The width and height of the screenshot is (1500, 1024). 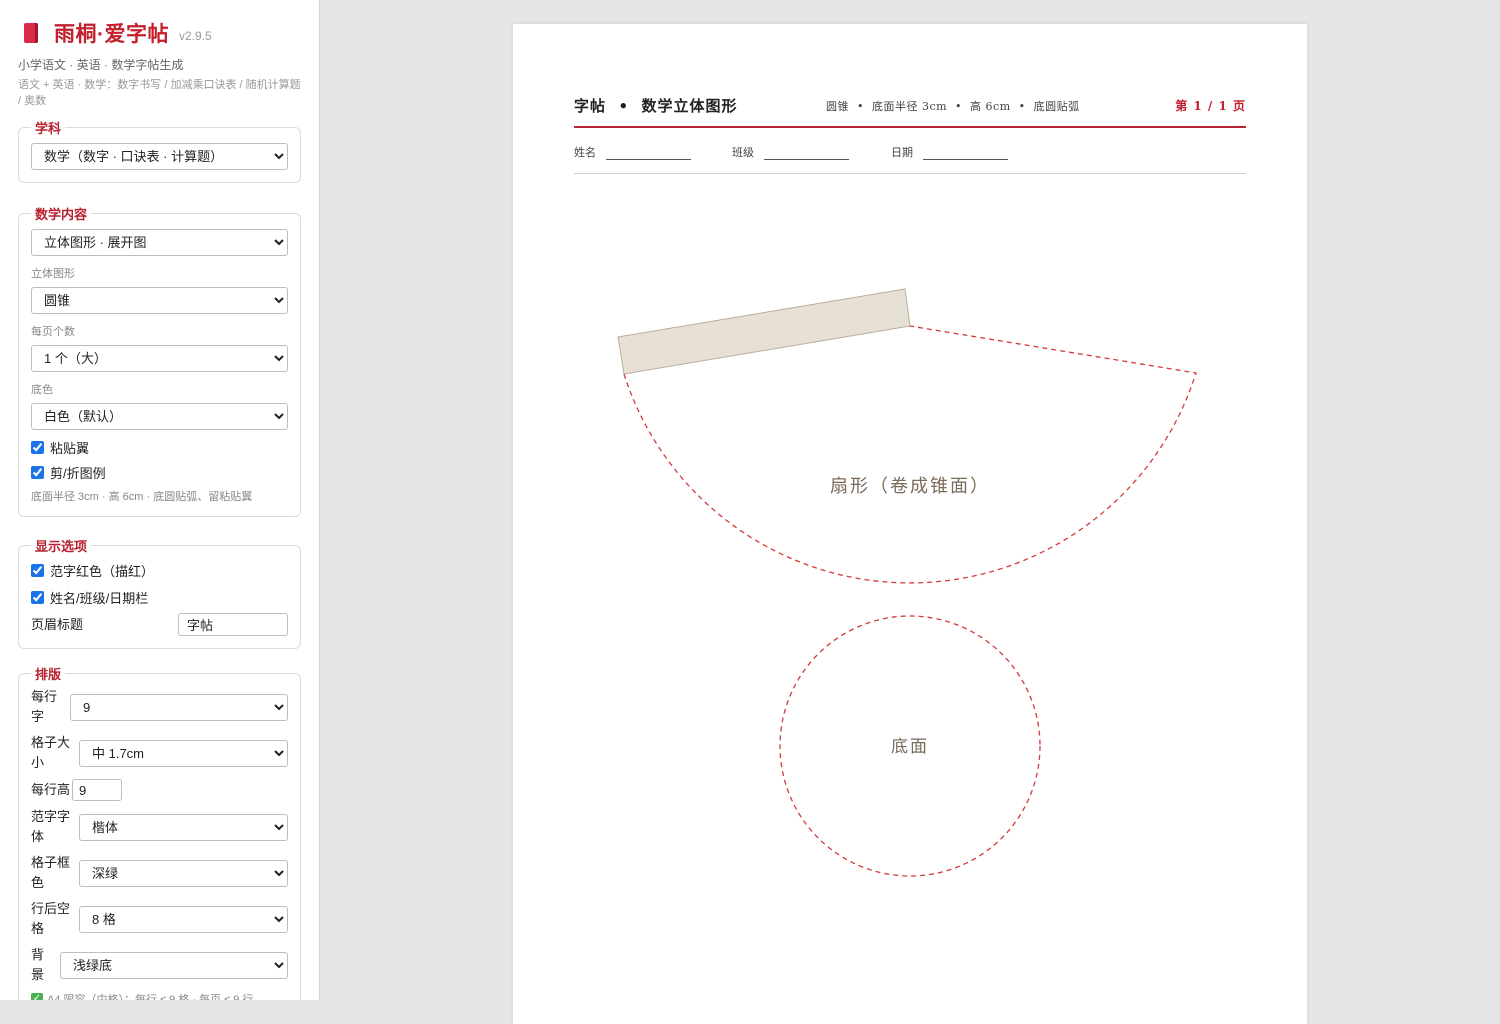 What do you see at coordinates (44, 706) in the screenshot?
I see `per-row-label: 每行字` at bounding box center [44, 706].